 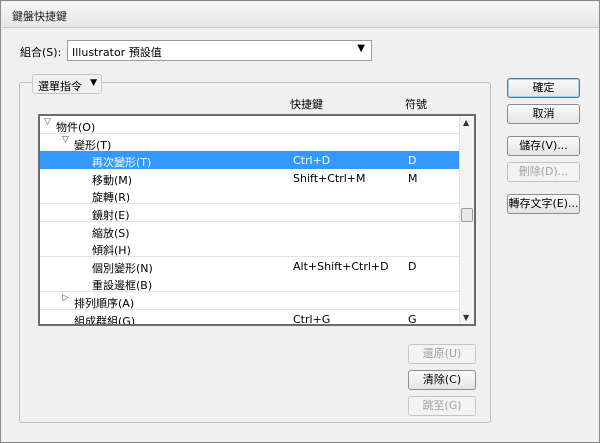 What do you see at coordinates (112, 180) in the screenshot?
I see `command-name: 移動(M)` at bounding box center [112, 180].